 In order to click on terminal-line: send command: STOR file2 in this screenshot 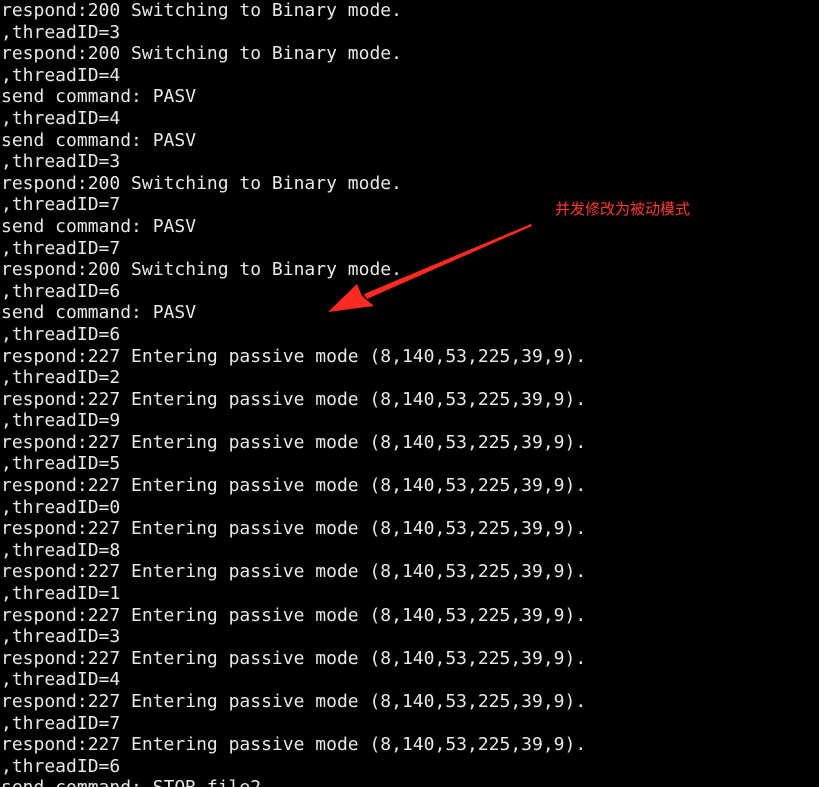, I will do `click(293, 782)`.